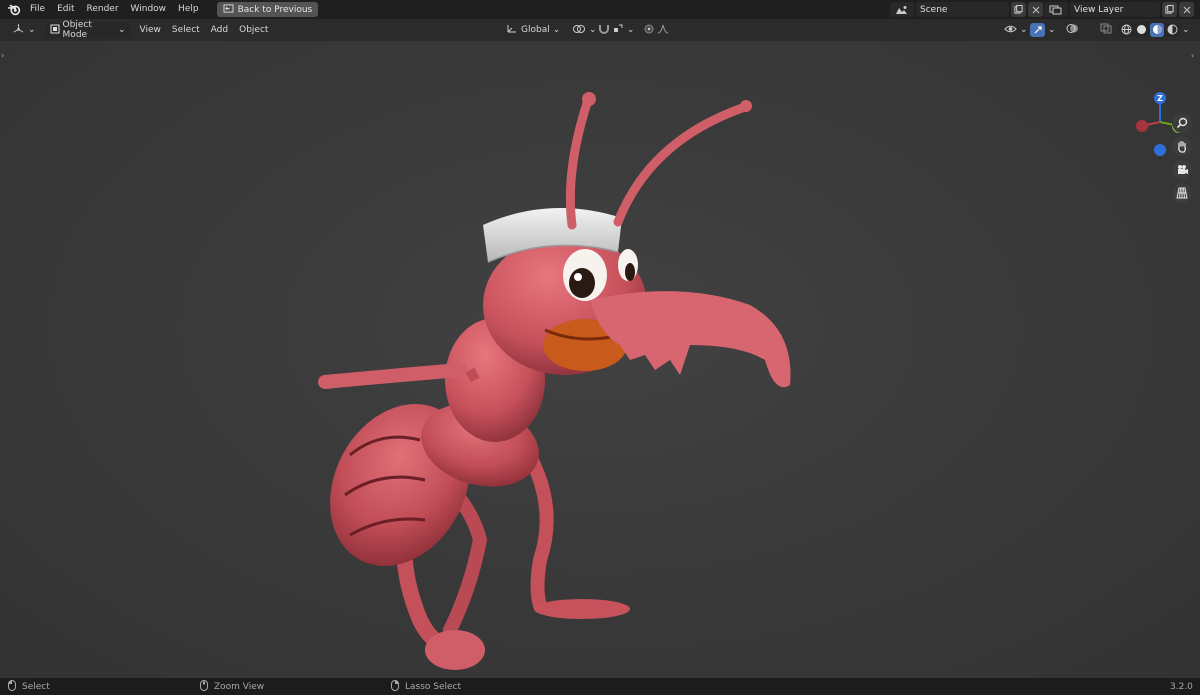 The height and width of the screenshot is (695, 1200). Describe the element at coordinates (512, 30) in the screenshot. I see `orientation-icon` at that location.